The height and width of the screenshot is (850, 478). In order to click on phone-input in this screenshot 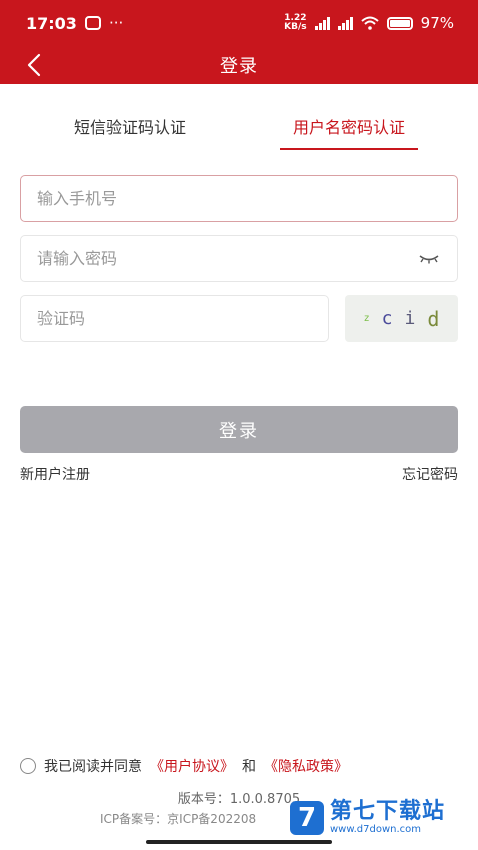, I will do `click(239, 198)`.